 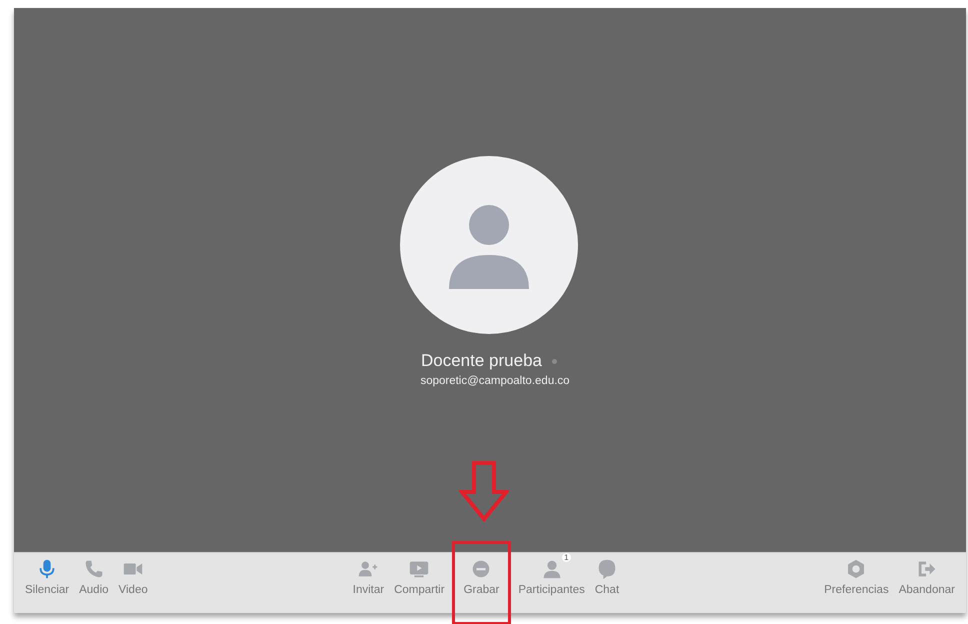 I want to click on toolbar-button: Video, so click(x=133, y=583).